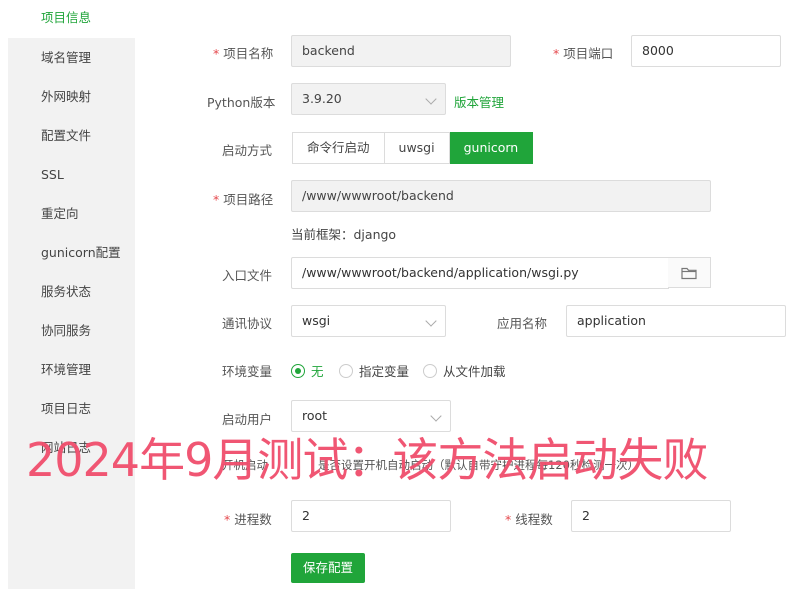 The image size is (797, 594). Describe the element at coordinates (583, 53) in the screenshot. I see `project-port-label: * 项目端口` at that location.